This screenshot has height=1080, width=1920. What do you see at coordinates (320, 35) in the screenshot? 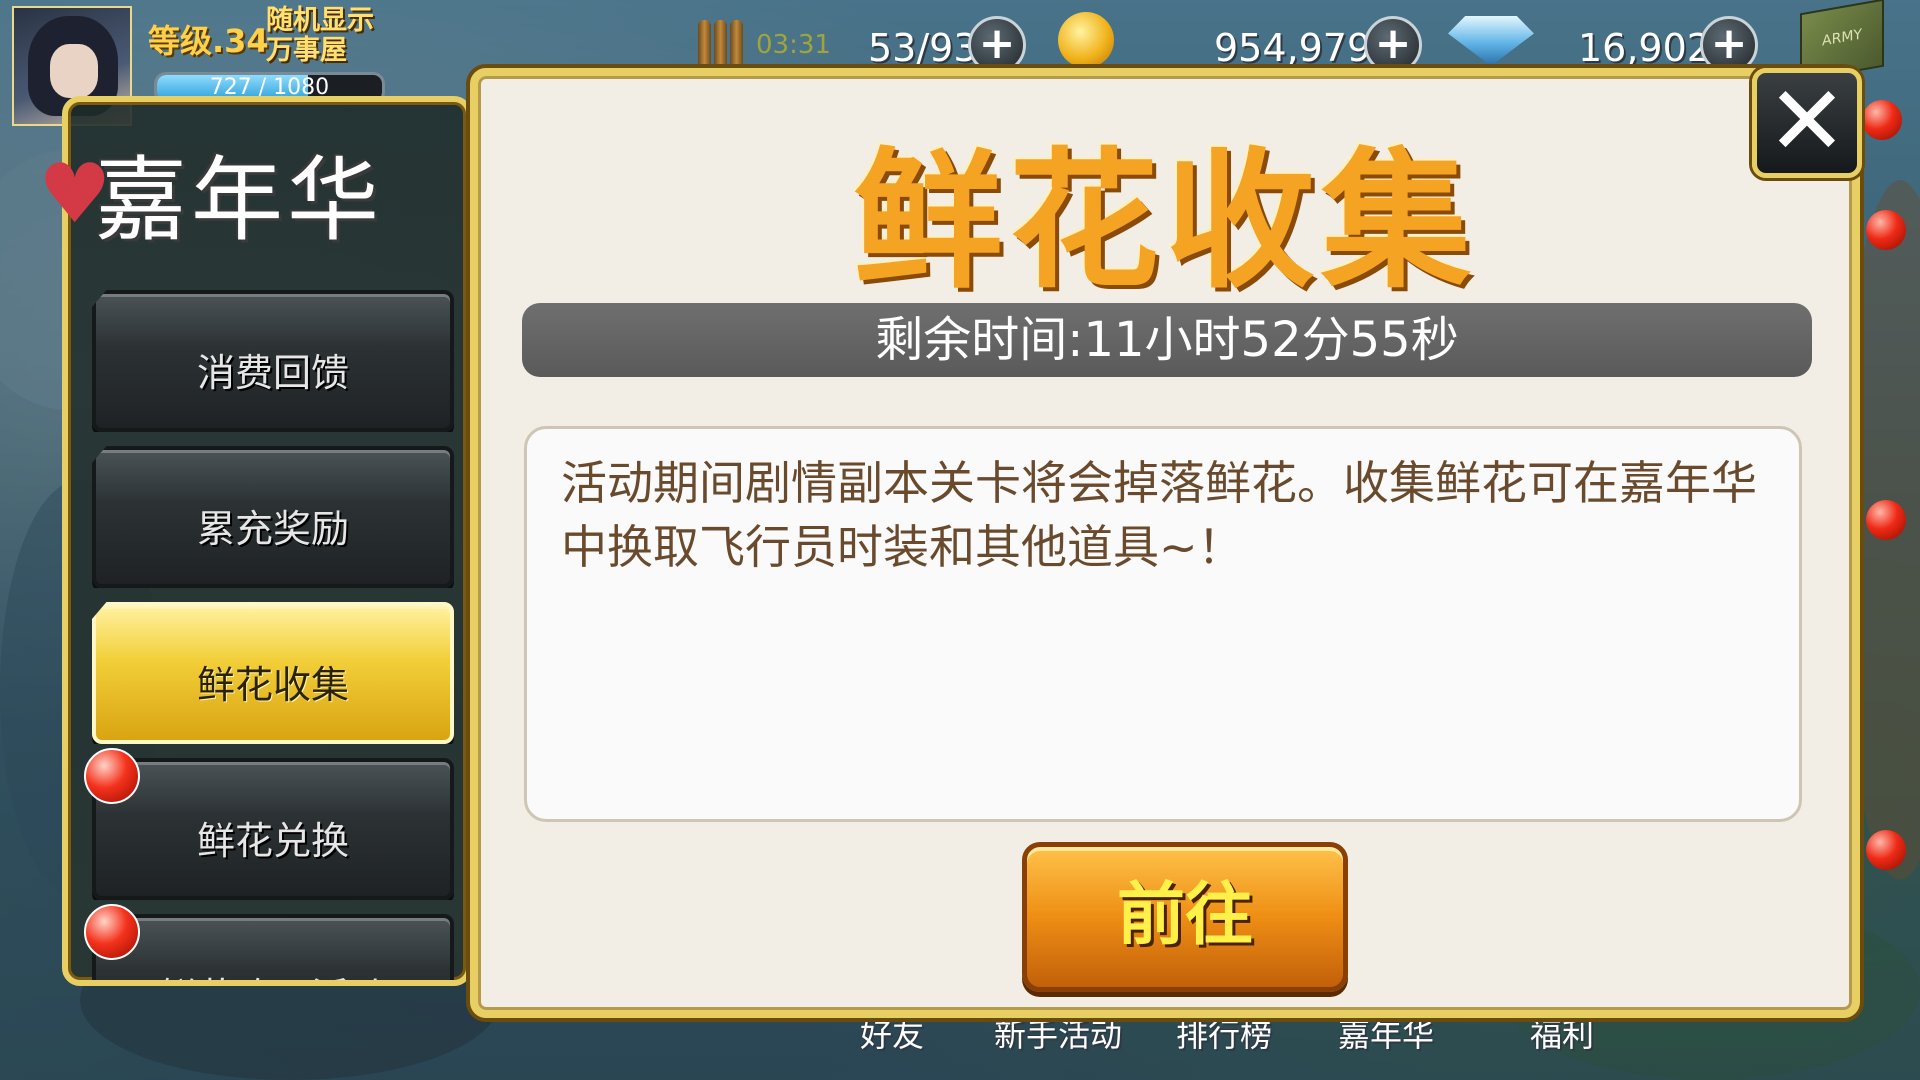
I see `player-name: 随机显示万事屋` at bounding box center [320, 35].